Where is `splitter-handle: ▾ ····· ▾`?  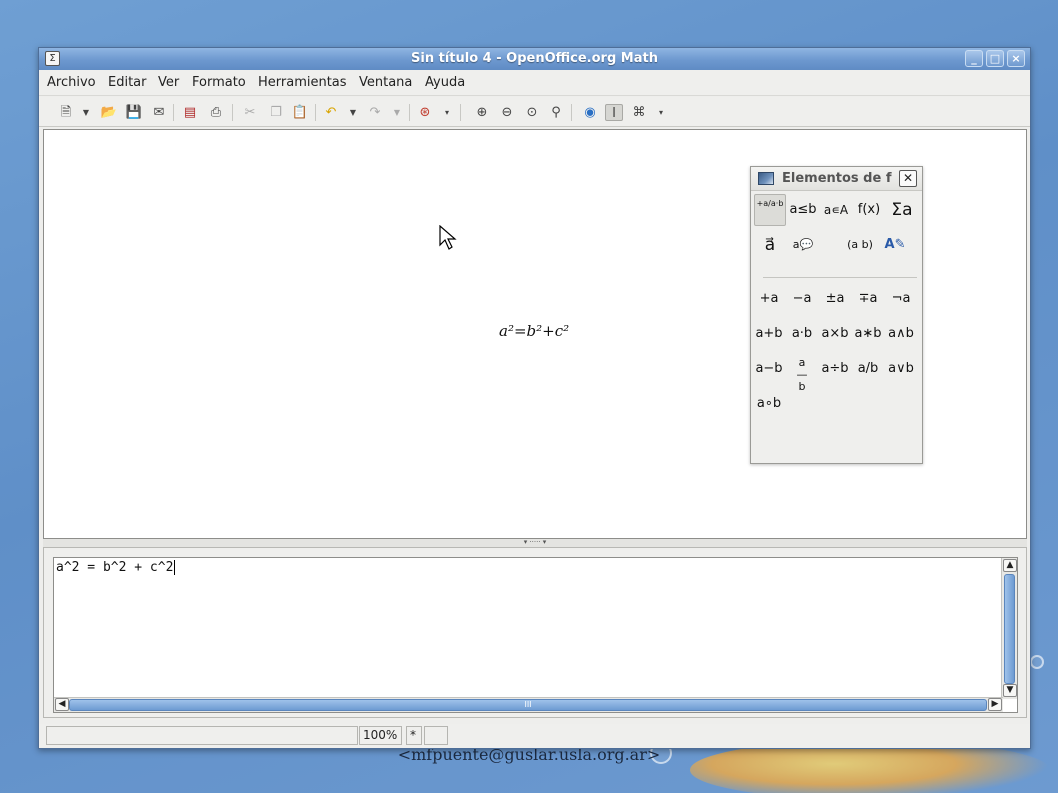
splitter-handle: ▾ ····· ▾ is located at coordinates (535, 543).